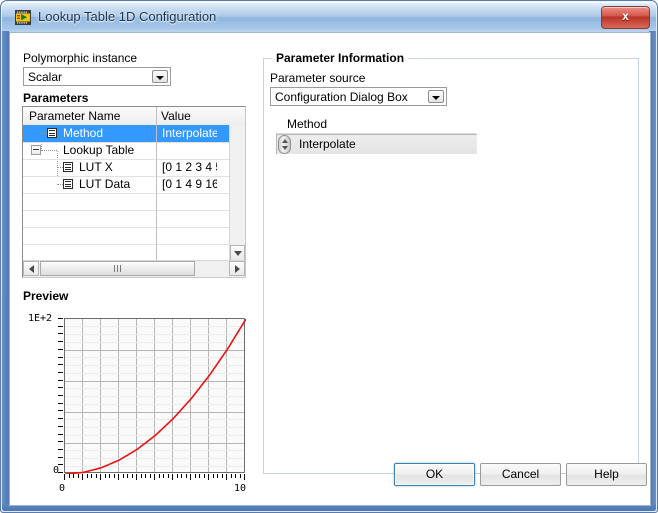 This screenshot has width=658, height=513. I want to click on table-row: LUT Data [0 1 4 9 16 2, so click(126, 185).